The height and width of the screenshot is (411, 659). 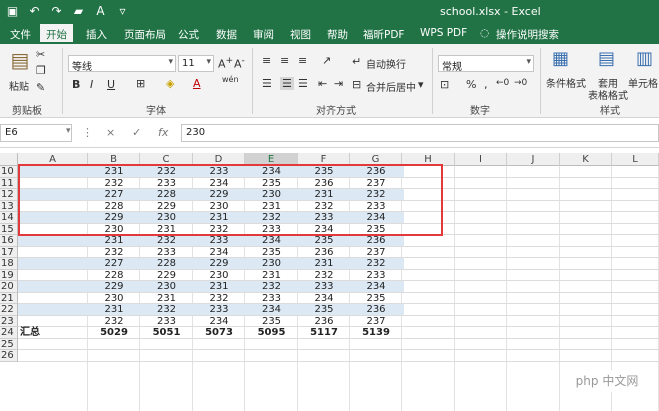 I want to click on cell: 227, so click(x=114, y=263).